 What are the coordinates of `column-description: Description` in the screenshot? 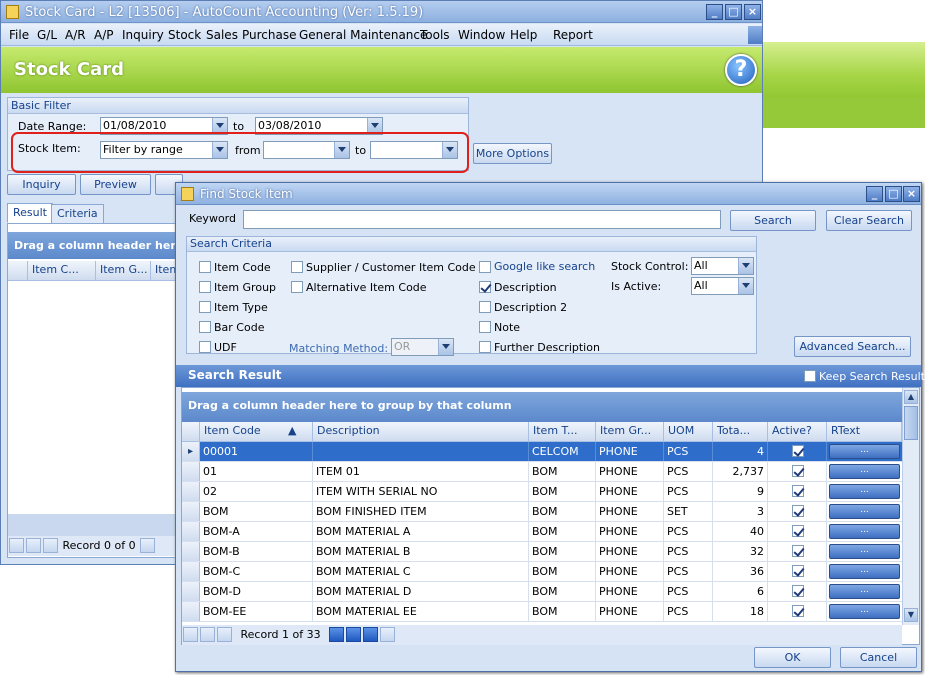 It's located at (421, 432).